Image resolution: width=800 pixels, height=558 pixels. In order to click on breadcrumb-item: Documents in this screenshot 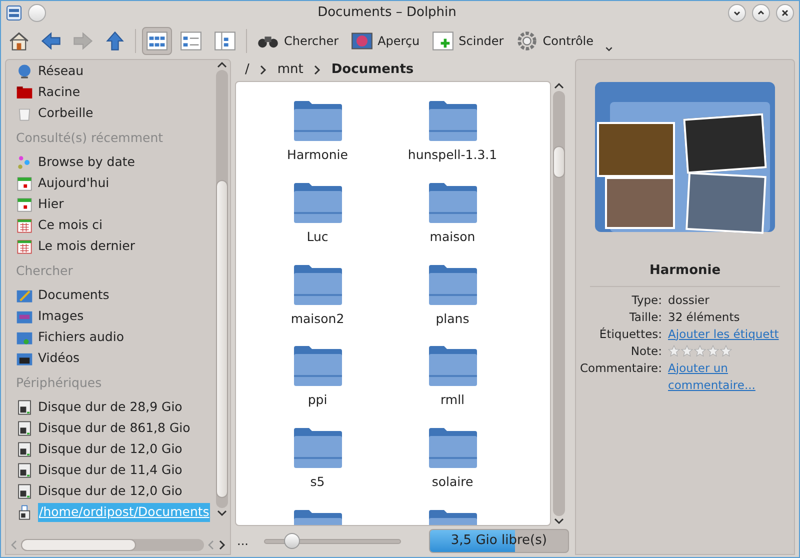, I will do `click(372, 70)`.